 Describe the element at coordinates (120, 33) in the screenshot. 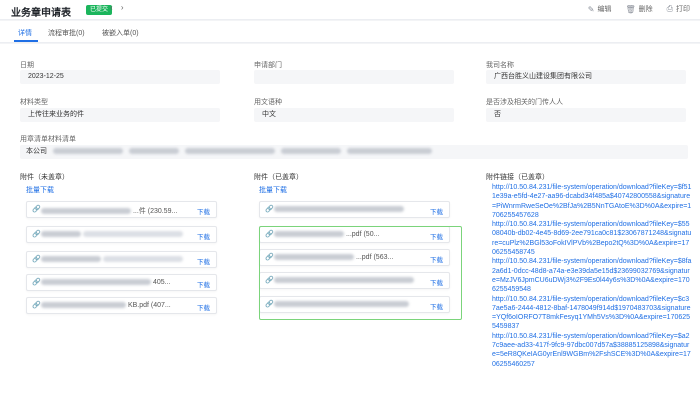

I see `tab-embedded-forms: 被嵌入单(0)` at that location.